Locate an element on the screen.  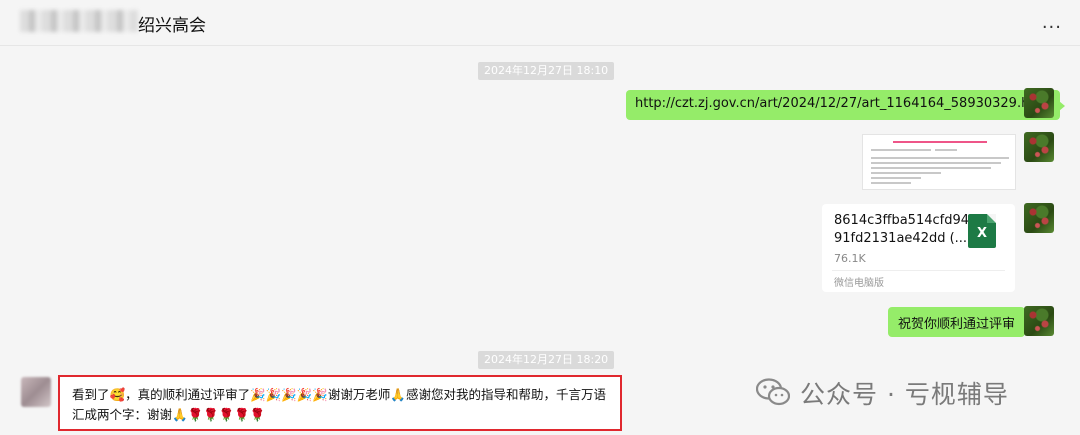
excel-file-icon: X is located at coordinates (982, 231).